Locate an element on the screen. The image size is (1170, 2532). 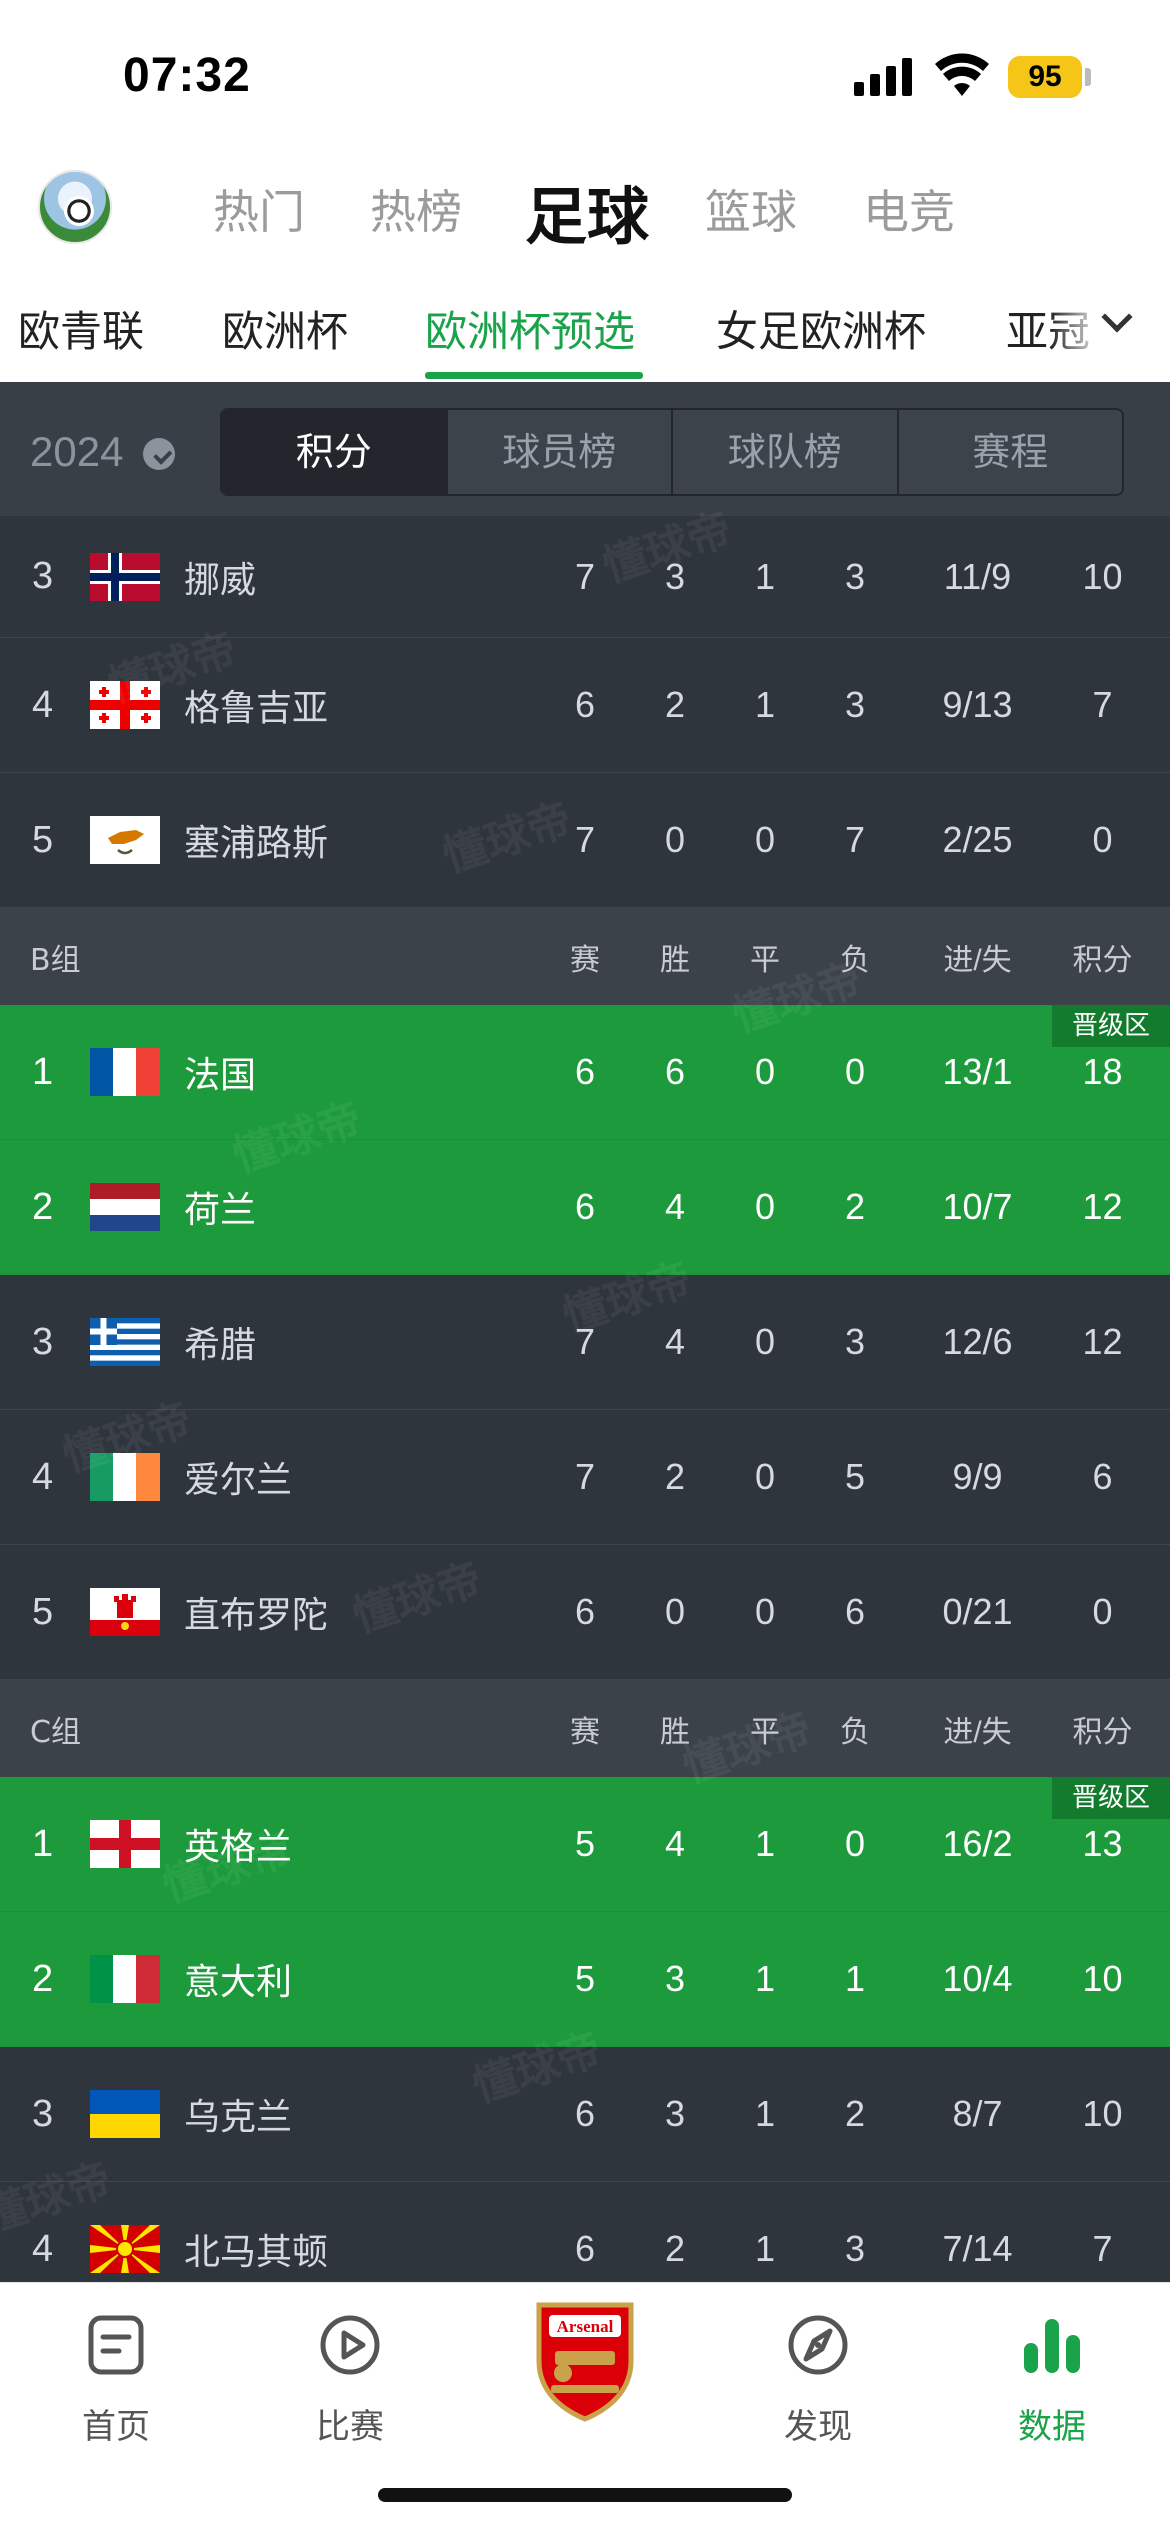
tab-football: 足球 is located at coordinates (587, 211).